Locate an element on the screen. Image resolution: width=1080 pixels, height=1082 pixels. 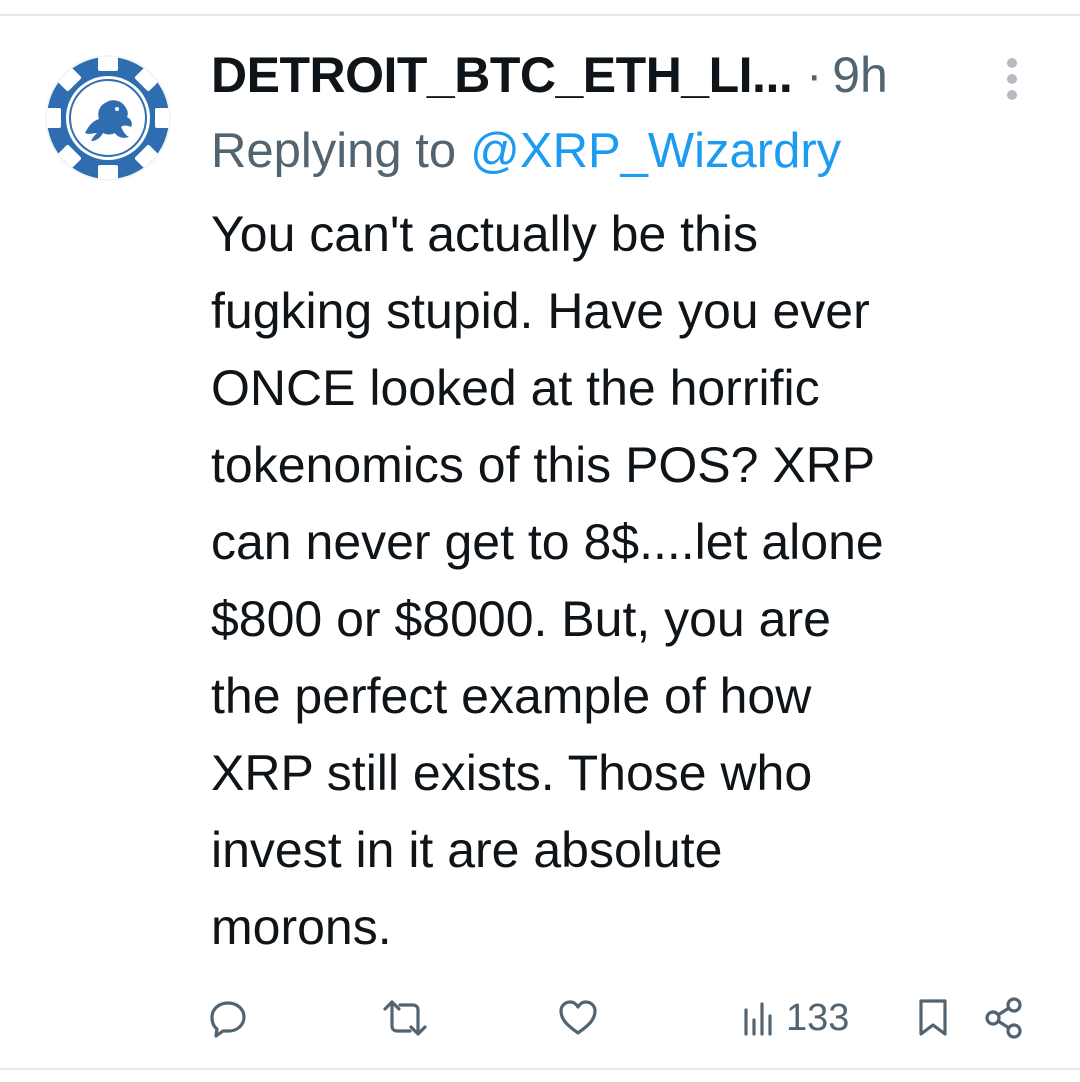
tweet-text-line: You can't actually be this is located at coordinates (484, 234).